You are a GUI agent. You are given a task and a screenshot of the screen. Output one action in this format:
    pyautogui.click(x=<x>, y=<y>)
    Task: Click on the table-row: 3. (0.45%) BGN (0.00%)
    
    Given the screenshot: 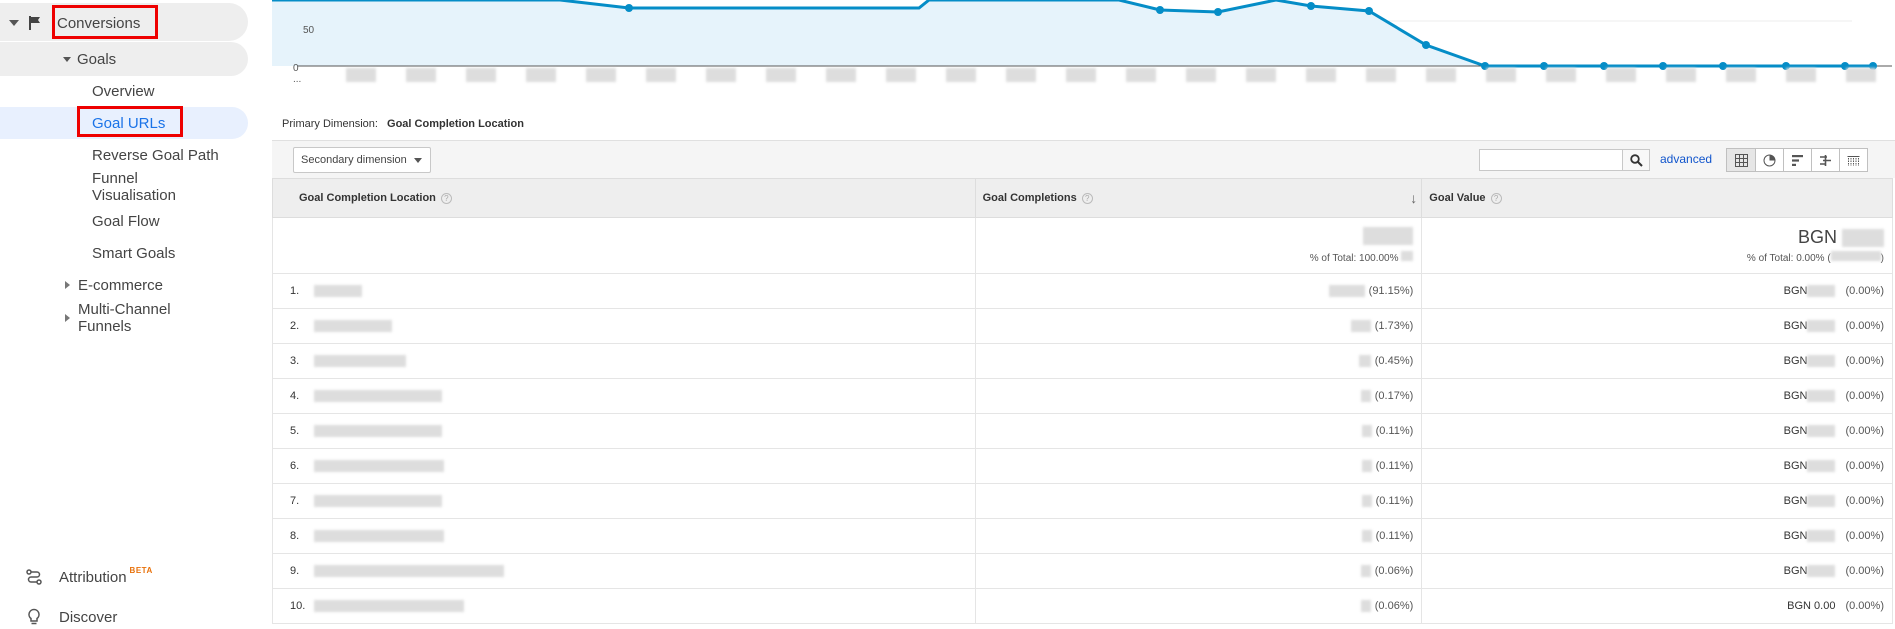 What is the action you would take?
    pyautogui.click(x=1082, y=361)
    